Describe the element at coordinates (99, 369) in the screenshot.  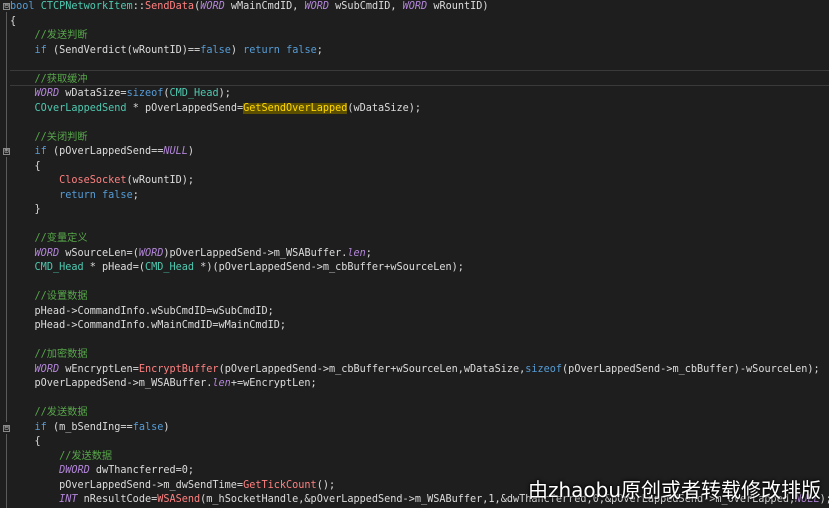
I see `code-token: wEncryptLen=` at that location.